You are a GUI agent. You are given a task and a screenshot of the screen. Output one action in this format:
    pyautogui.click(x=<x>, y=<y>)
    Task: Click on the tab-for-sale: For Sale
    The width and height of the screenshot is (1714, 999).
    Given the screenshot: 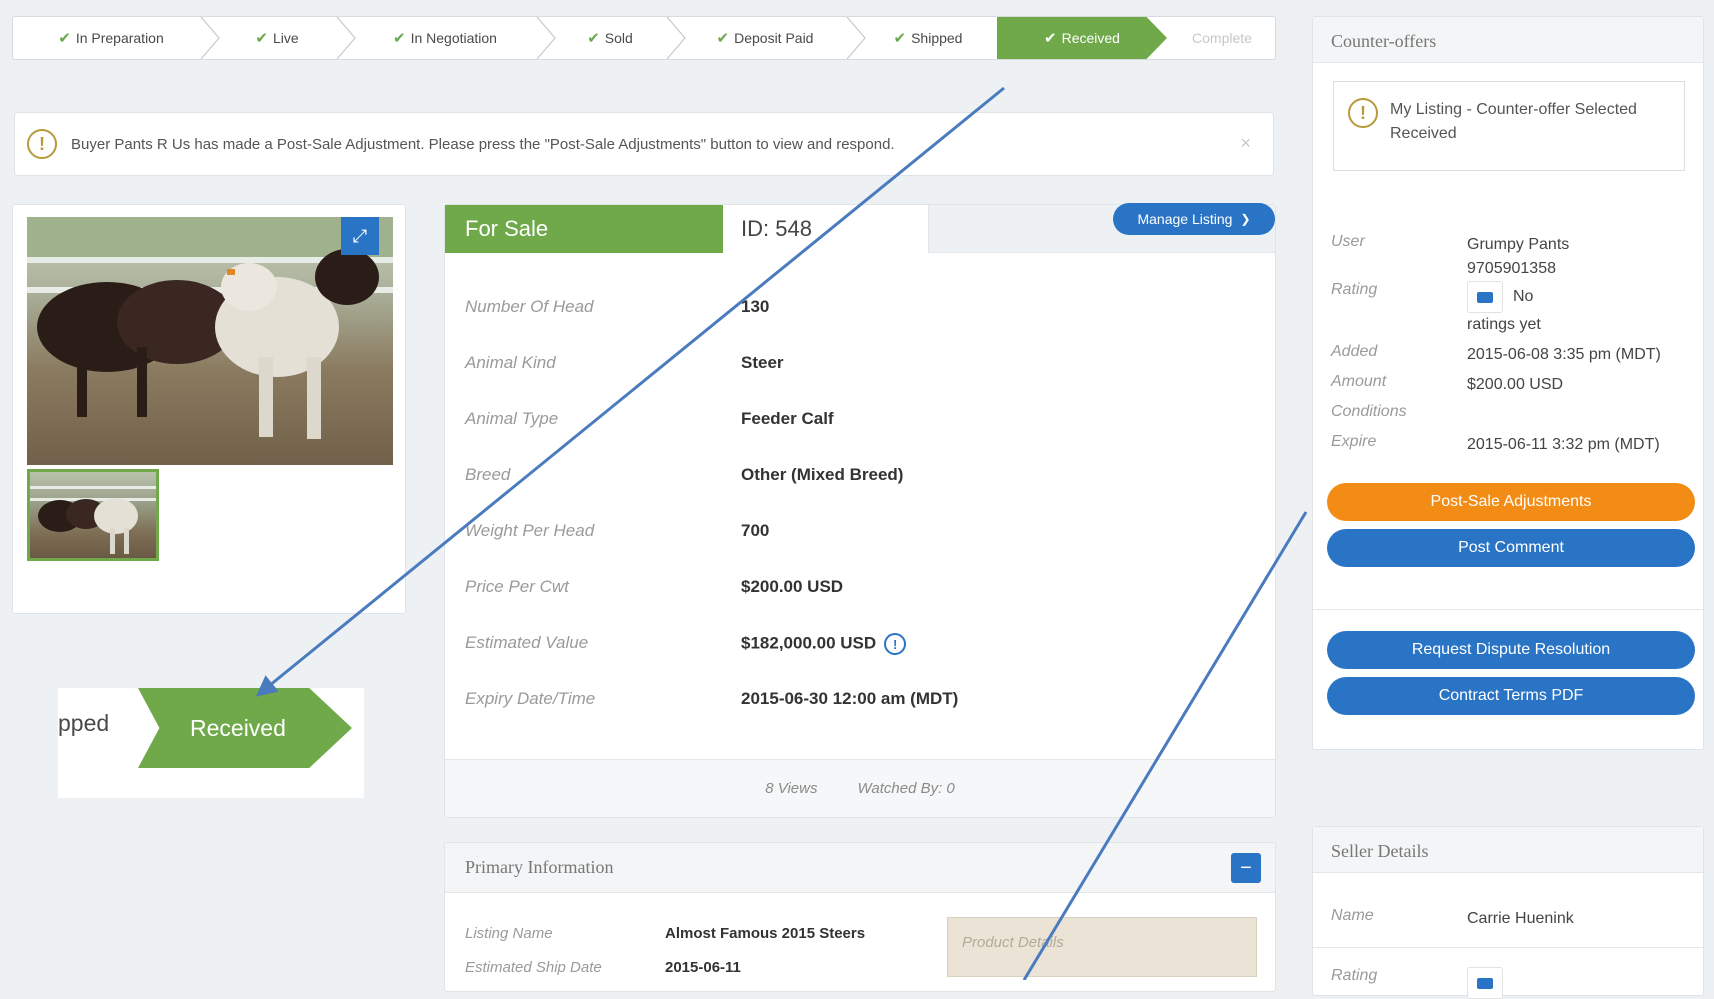 What is the action you would take?
    pyautogui.click(x=584, y=229)
    